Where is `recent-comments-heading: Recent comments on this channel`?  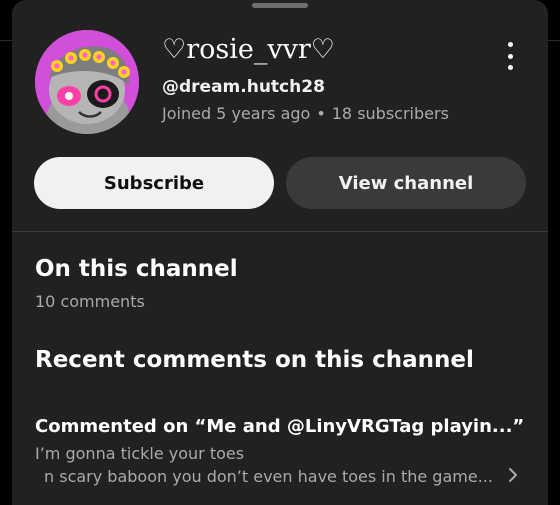 recent-comments-heading: Recent comments on this channel is located at coordinates (254, 360).